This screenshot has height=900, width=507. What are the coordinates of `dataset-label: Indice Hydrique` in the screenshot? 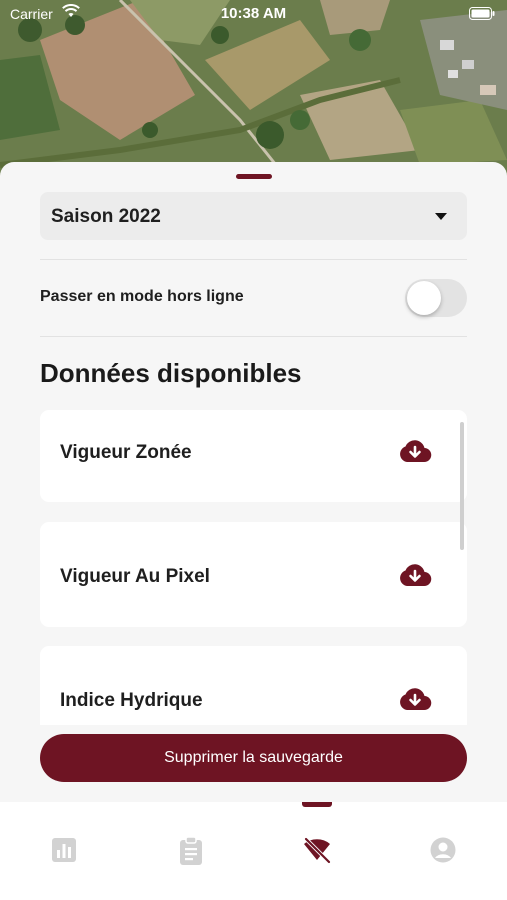 It's located at (131, 700).